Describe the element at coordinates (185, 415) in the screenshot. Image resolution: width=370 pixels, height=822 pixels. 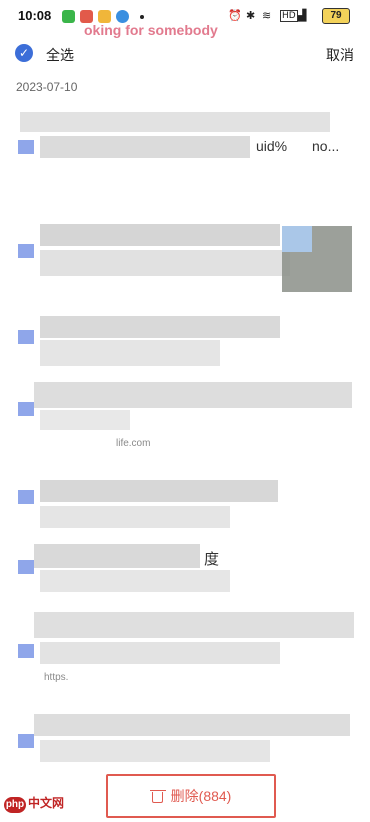
I see `list-item: life.com` at that location.